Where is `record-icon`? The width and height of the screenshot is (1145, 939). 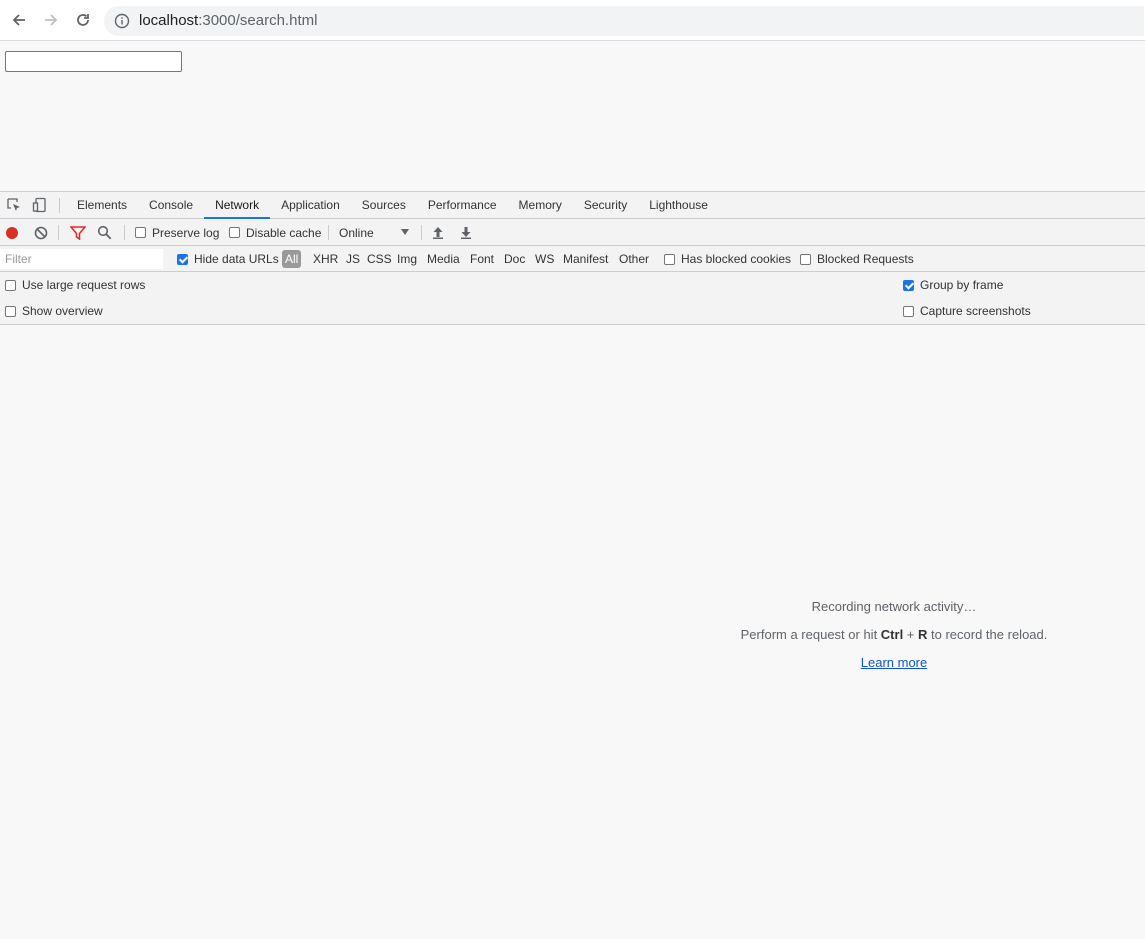 record-icon is located at coordinates (12, 232).